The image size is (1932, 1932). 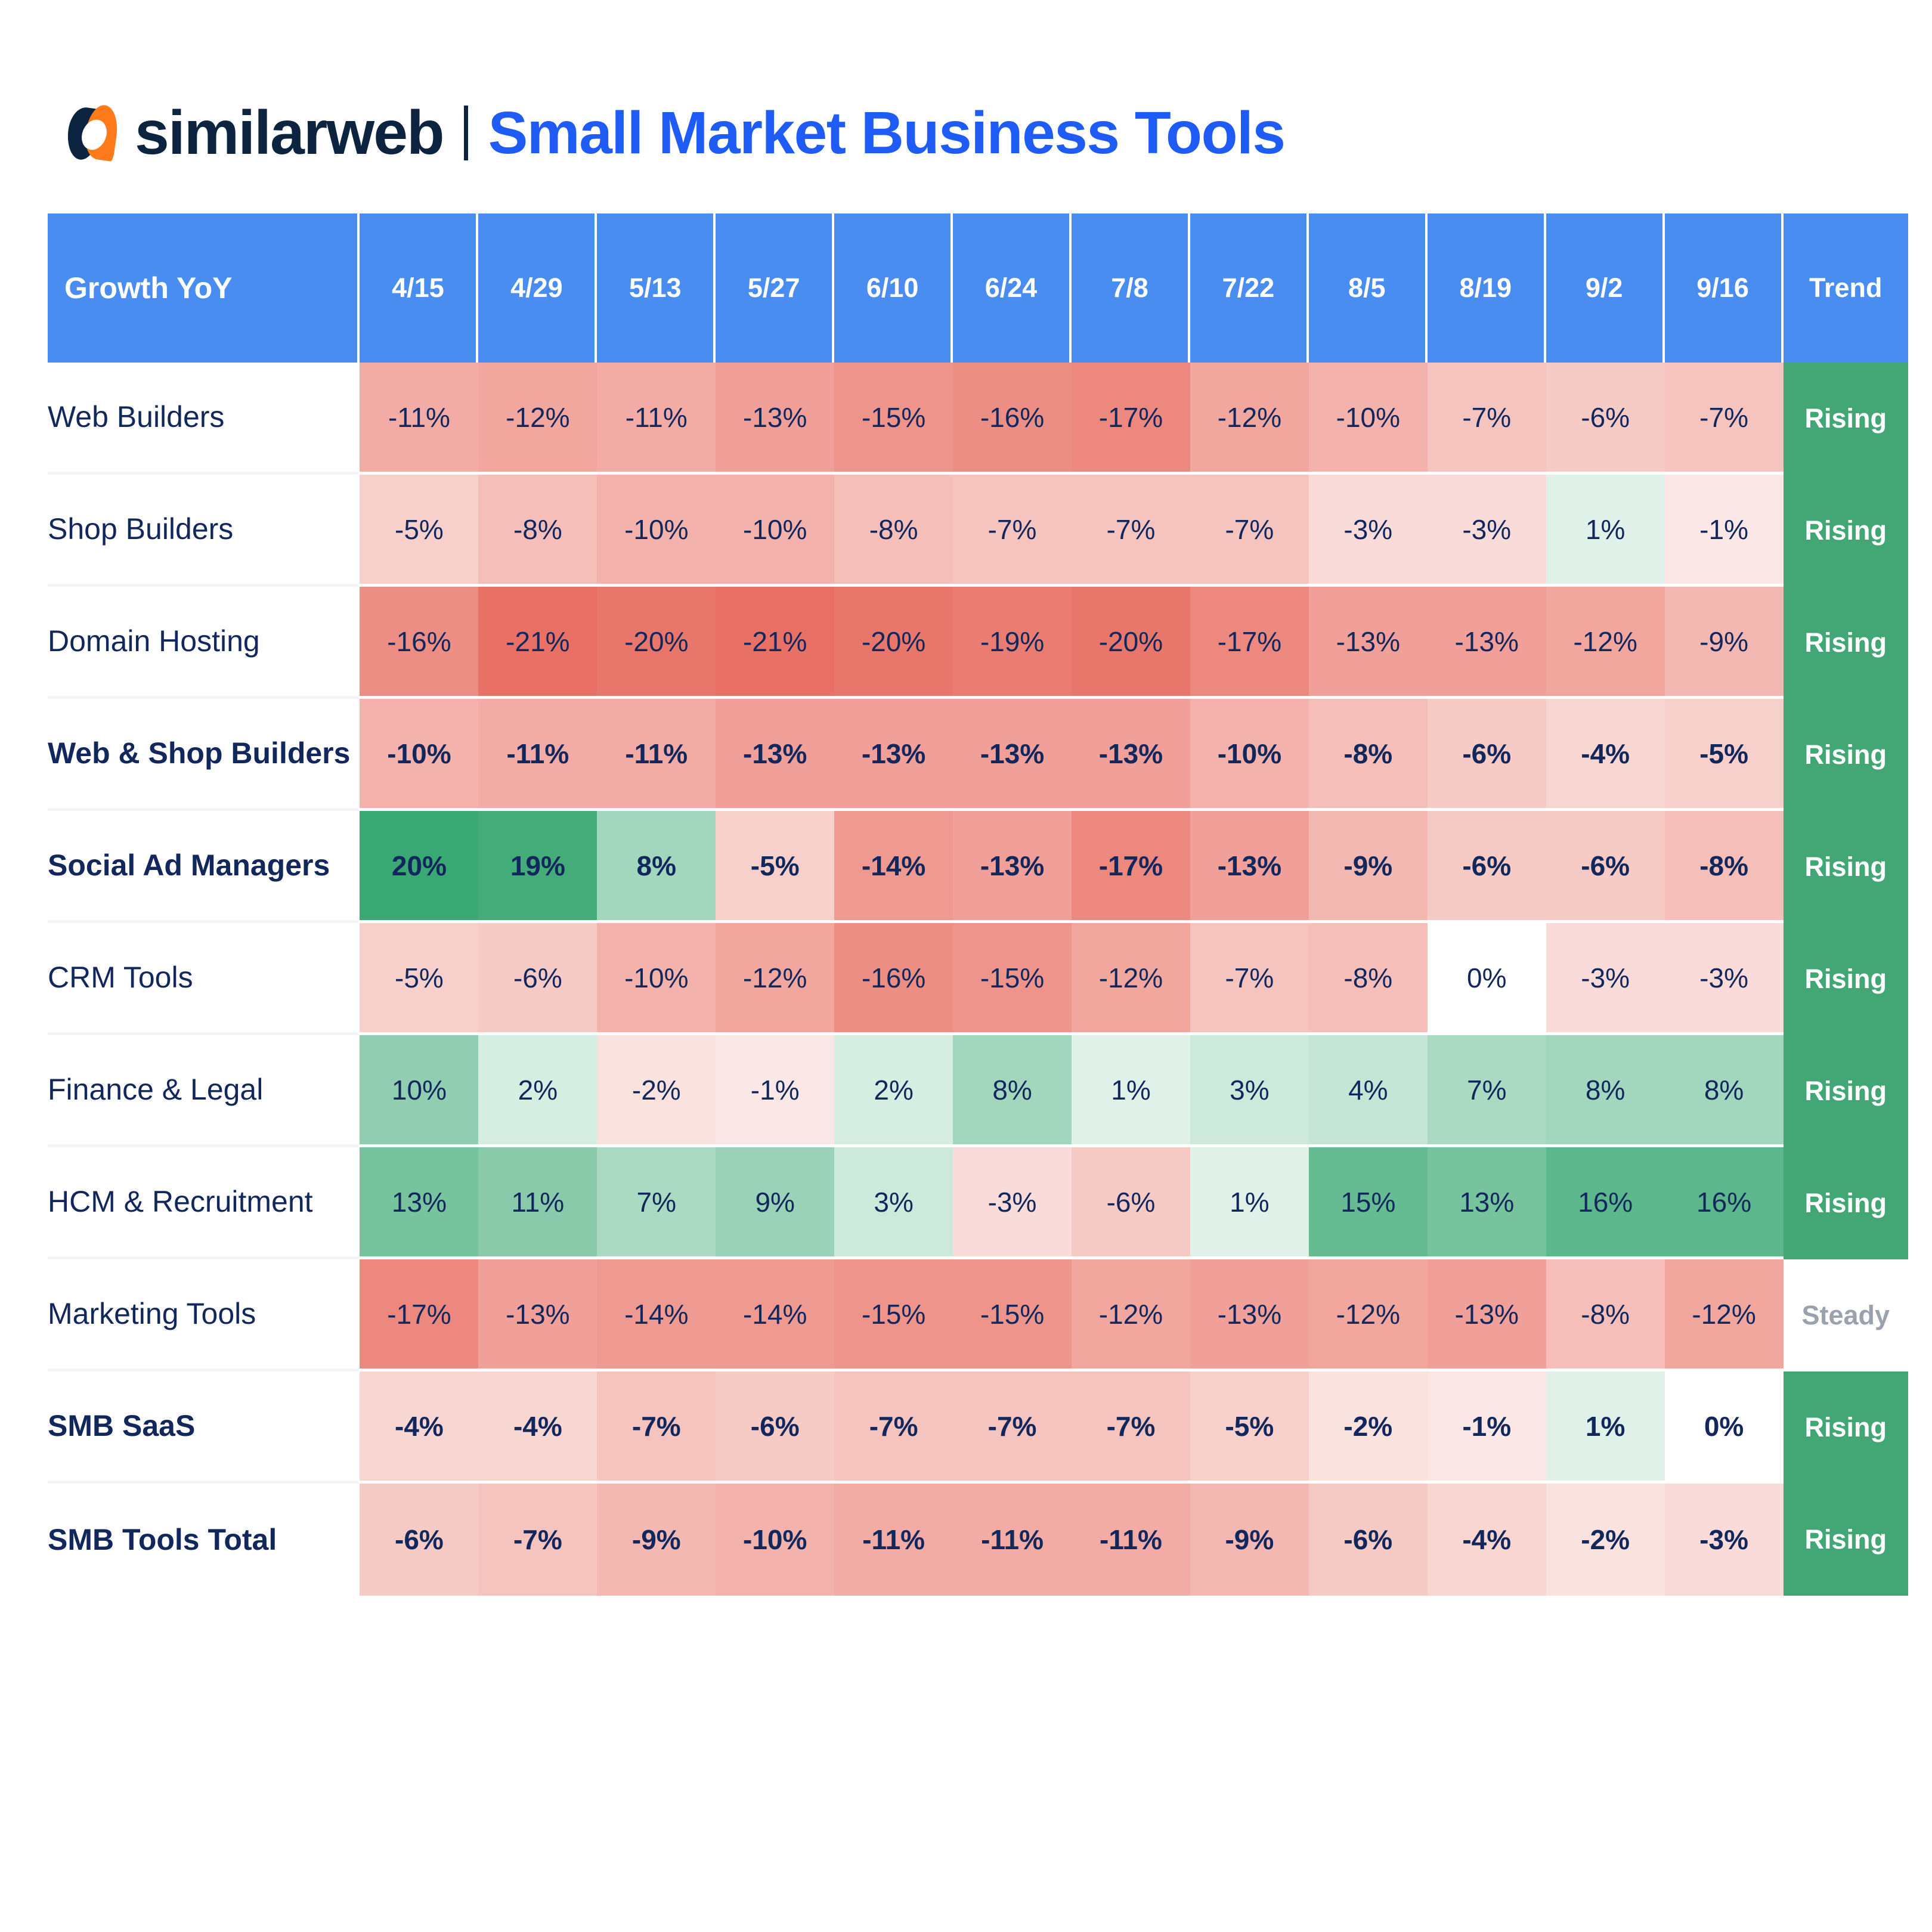 What do you see at coordinates (1487, 979) in the screenshot?
I see `heatmap-cell: 0%` at bounding box center [1487, 979].